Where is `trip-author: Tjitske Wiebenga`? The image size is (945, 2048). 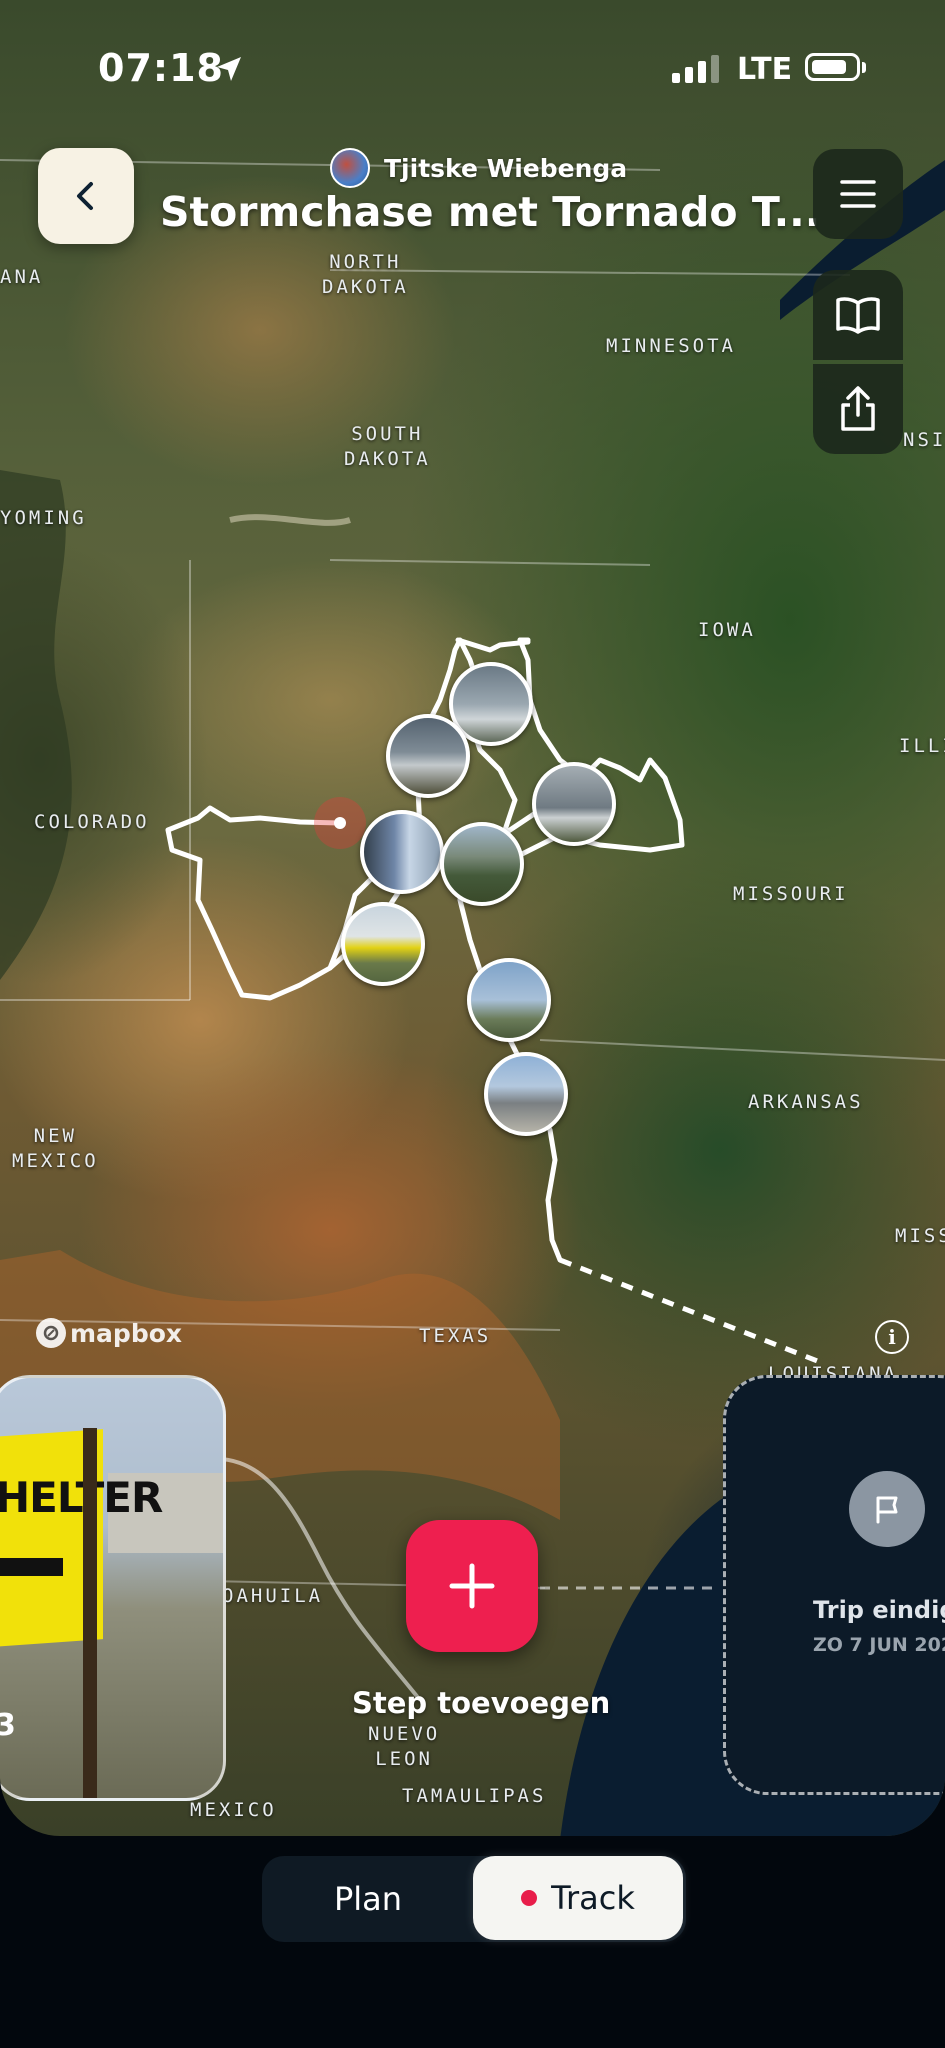 trip-author: Tjitske Wiebenga is located at coordinates (478, 168).